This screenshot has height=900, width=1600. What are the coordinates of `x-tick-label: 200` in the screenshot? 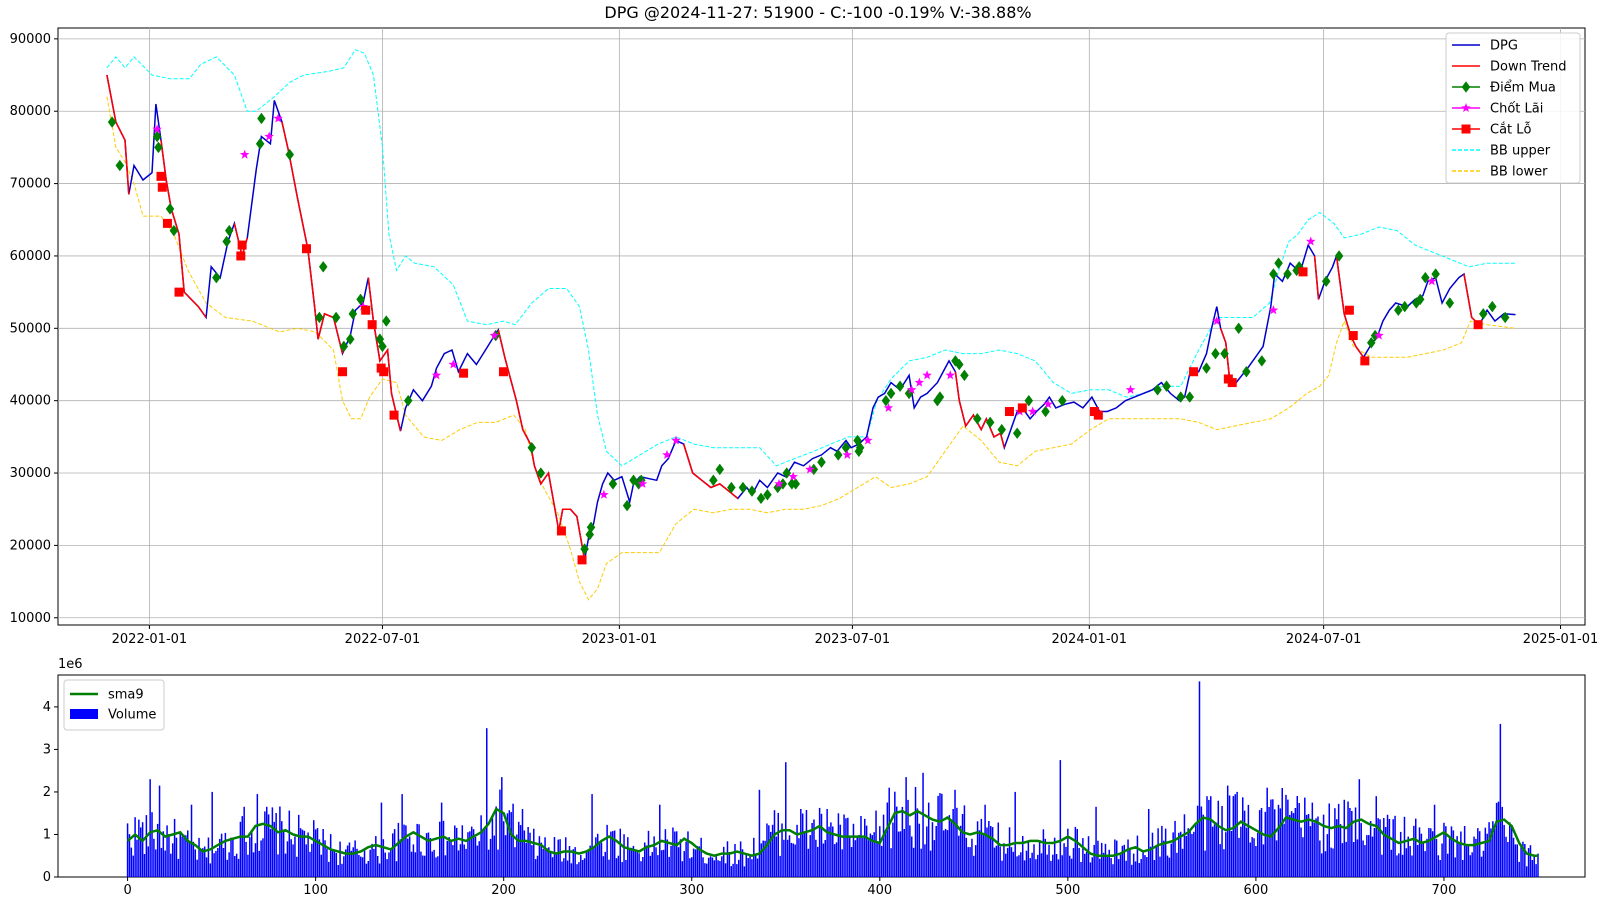 It's located at (503, 890).